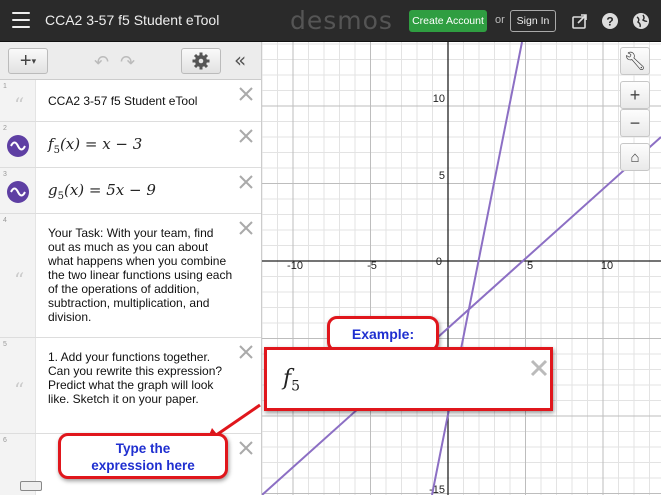 The width and height of the screenshot is (661, 495). Describe the element at coordinates (439, 99) in the screenshot. I see `y-tick-label: 10` at that location.